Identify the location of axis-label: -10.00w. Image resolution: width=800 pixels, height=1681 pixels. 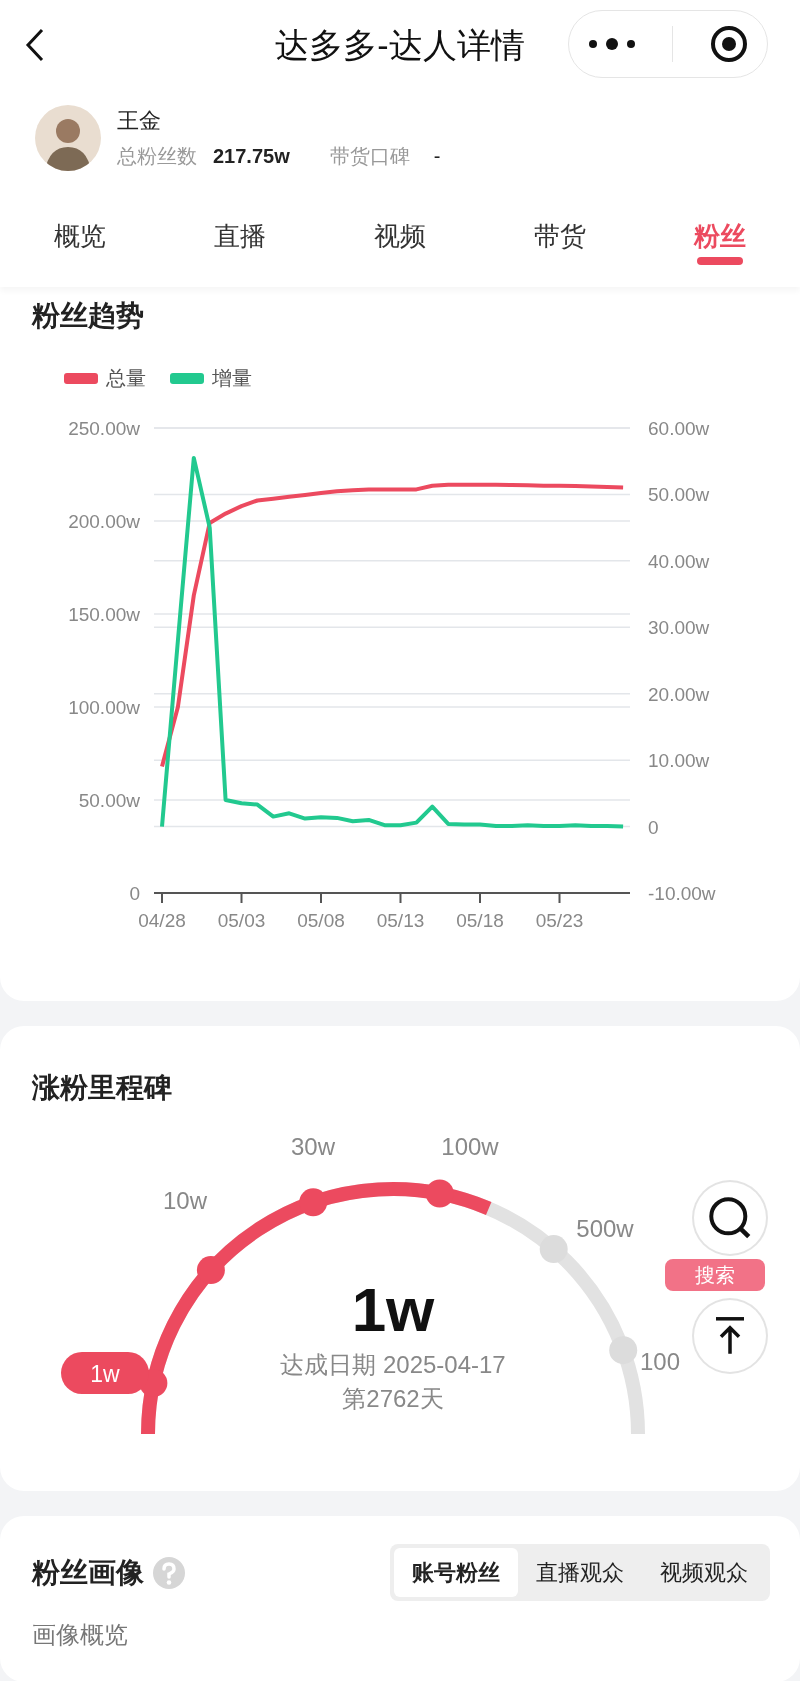
(682, 893).